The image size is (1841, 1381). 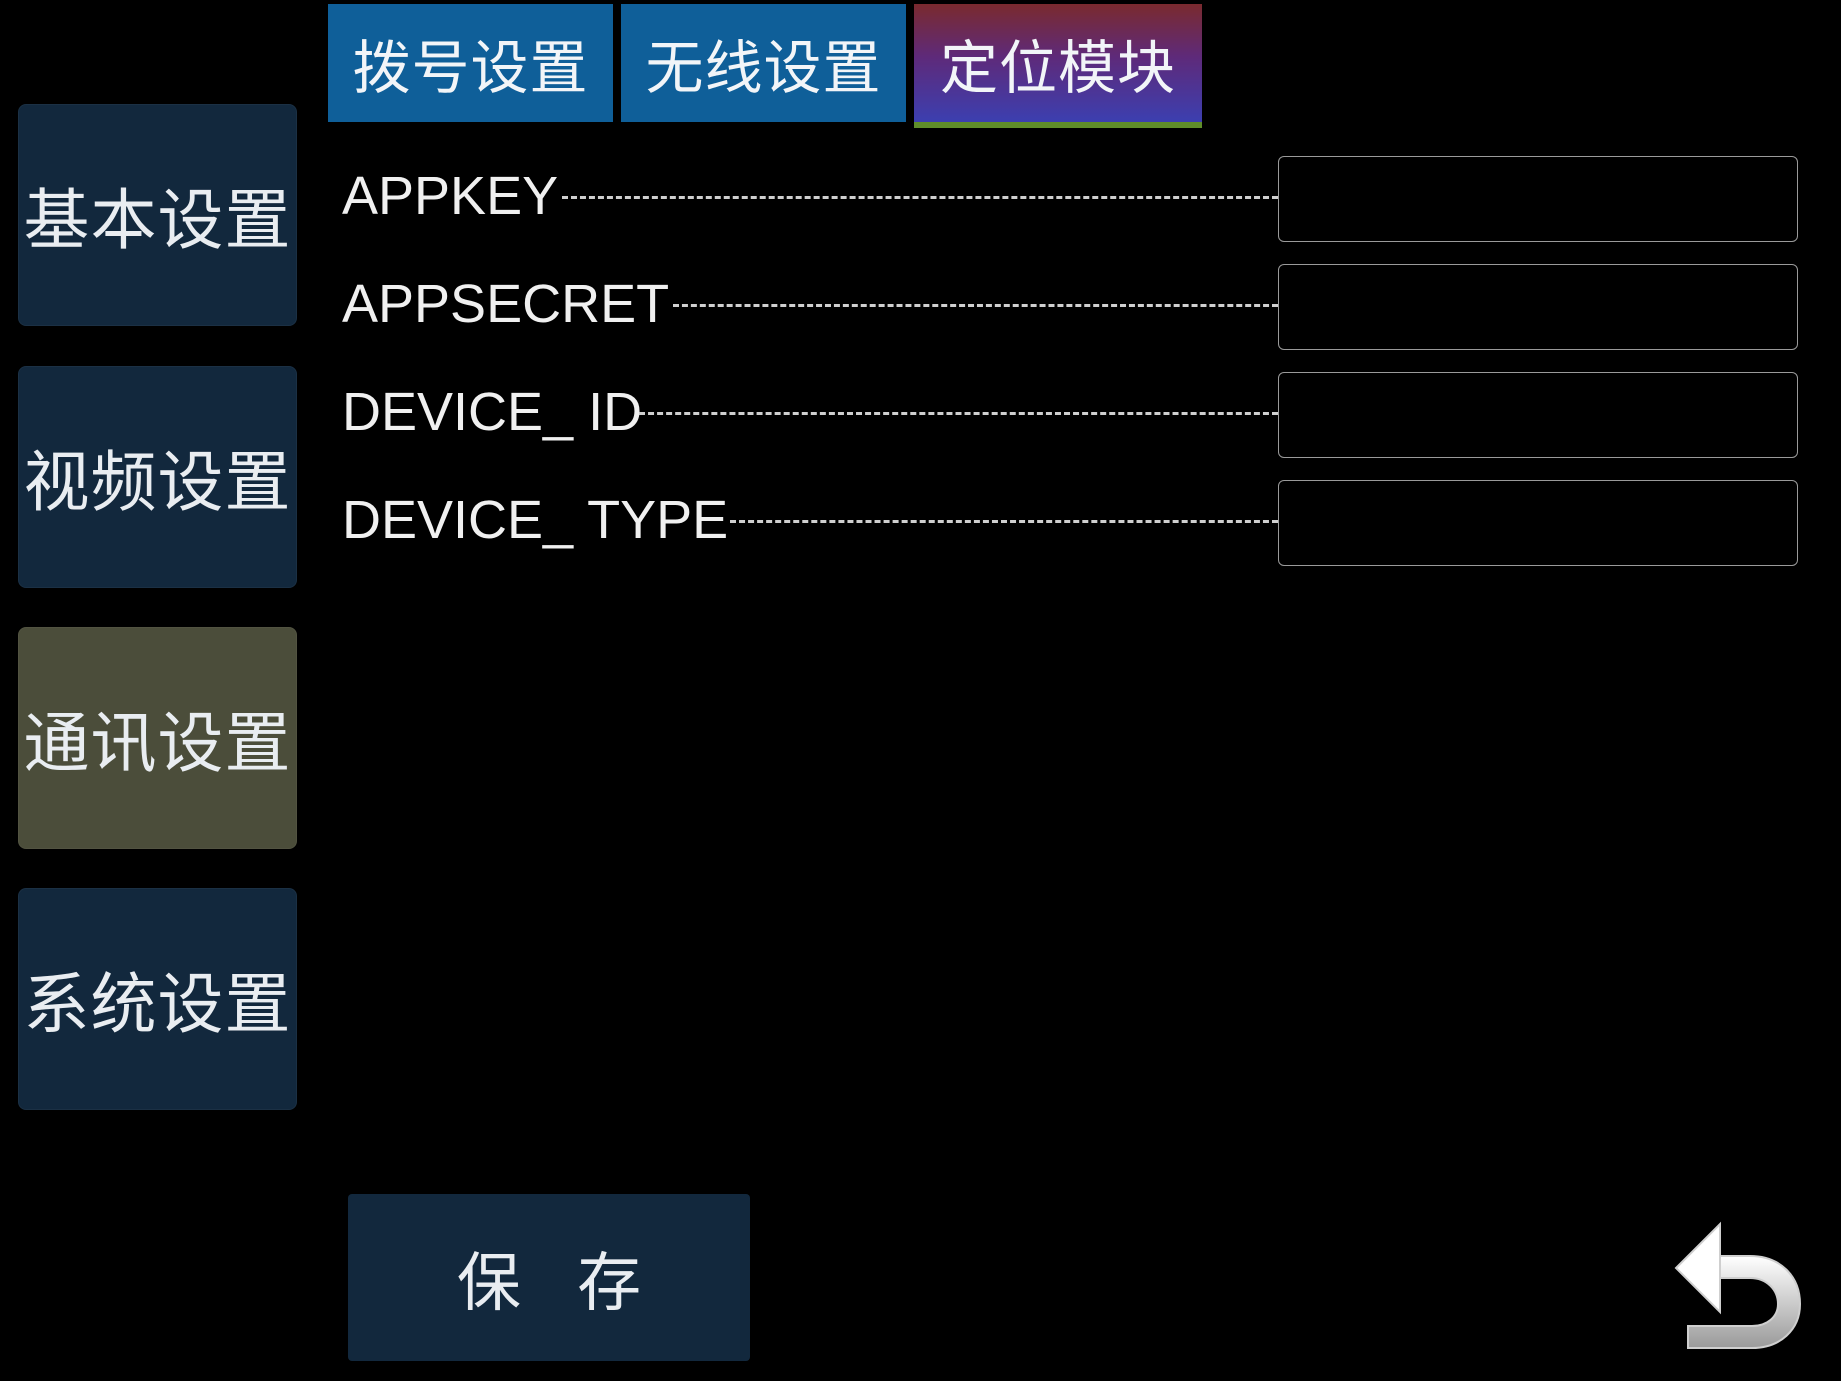 What do you see at coordinates (558, 1283) in the screenshot?
I see `save-button-label: 保 存` at bounding box center [558, 1283].